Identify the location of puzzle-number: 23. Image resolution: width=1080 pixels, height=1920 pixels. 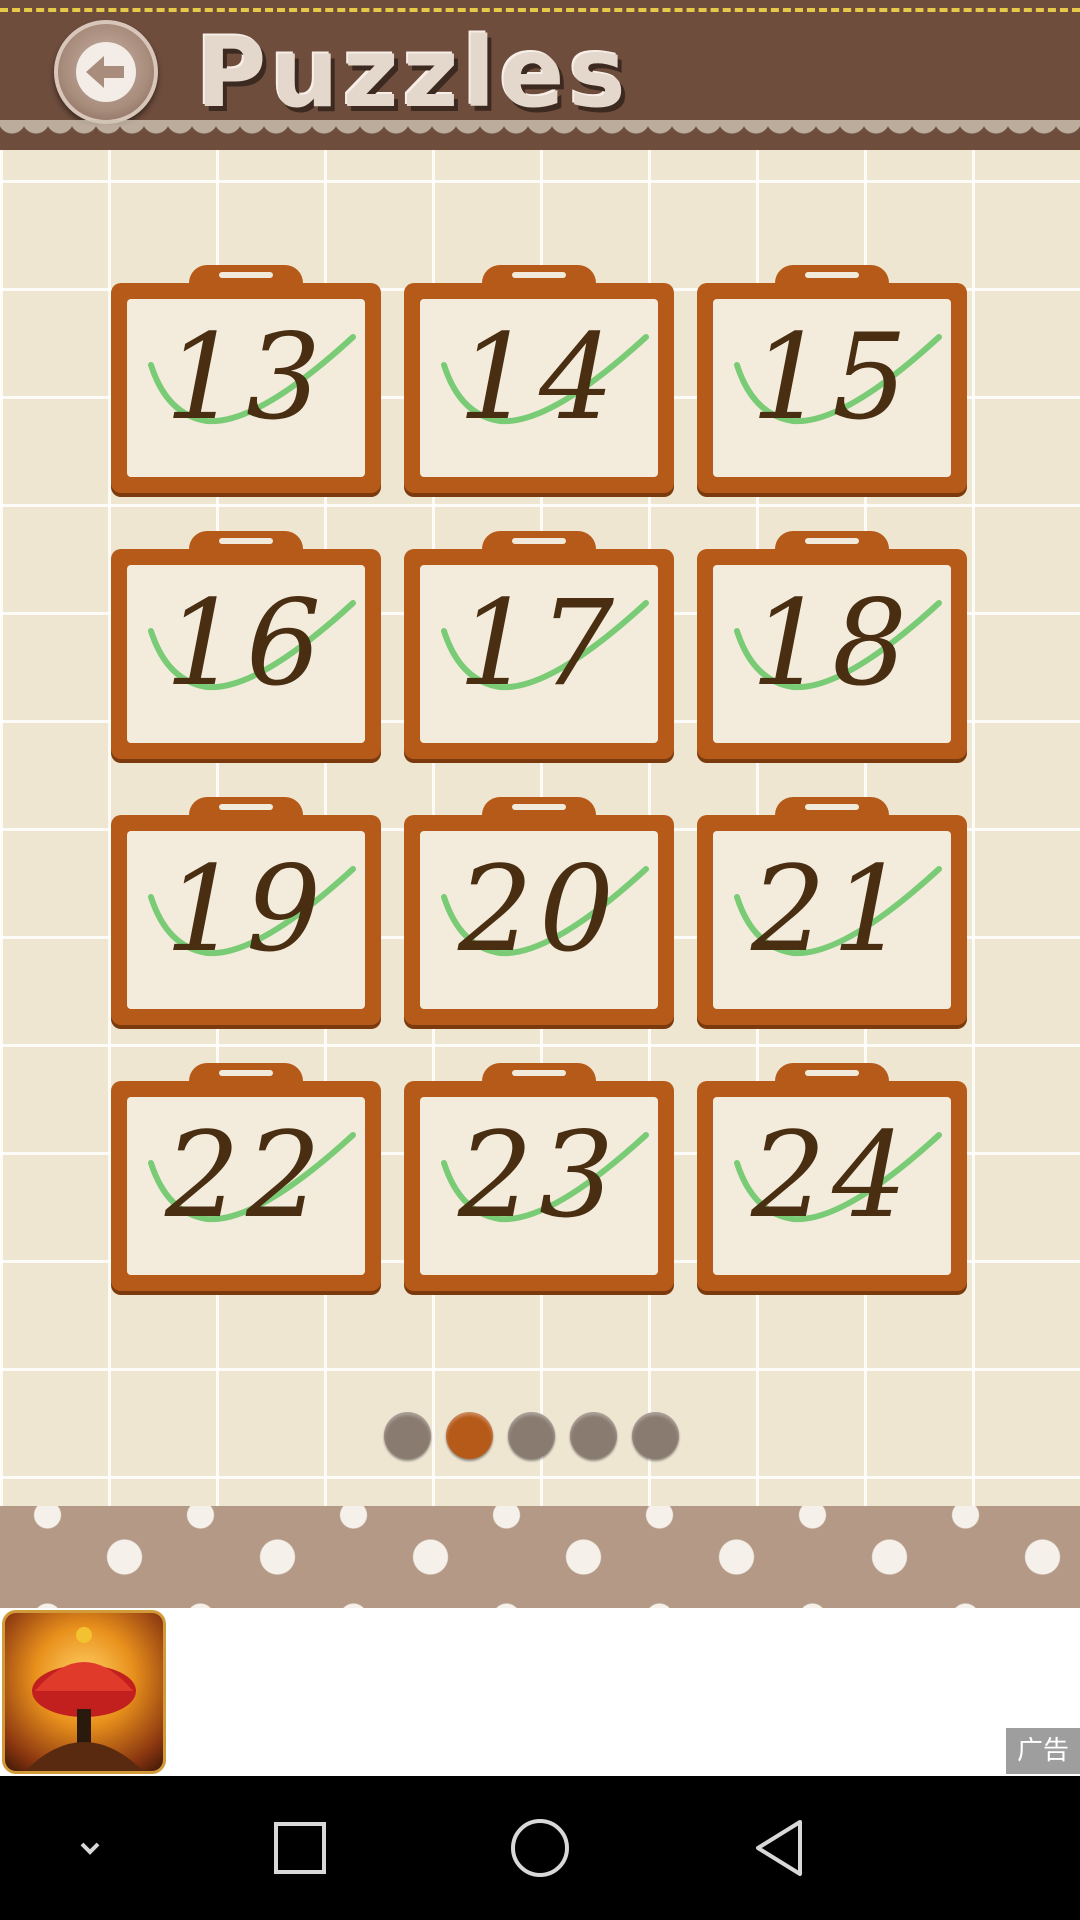
(539, 1175).